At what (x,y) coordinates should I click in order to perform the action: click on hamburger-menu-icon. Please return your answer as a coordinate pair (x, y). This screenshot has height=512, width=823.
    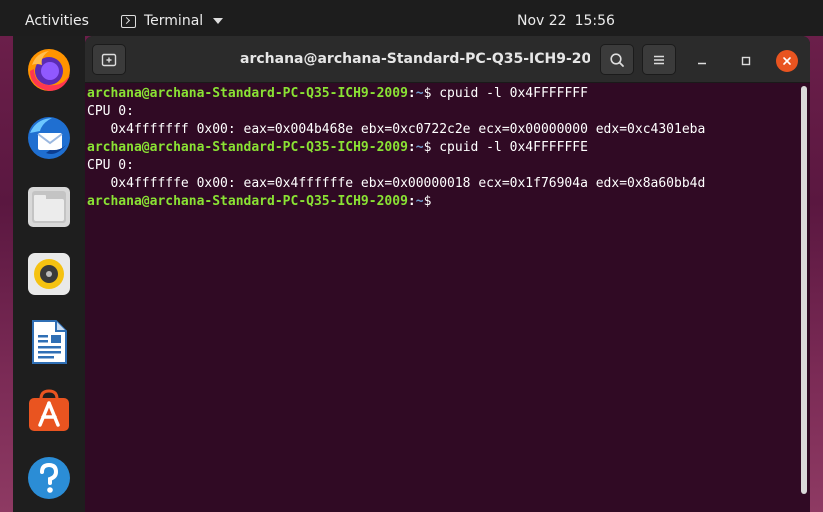
    Looking at the image, I should click on (659, 59).